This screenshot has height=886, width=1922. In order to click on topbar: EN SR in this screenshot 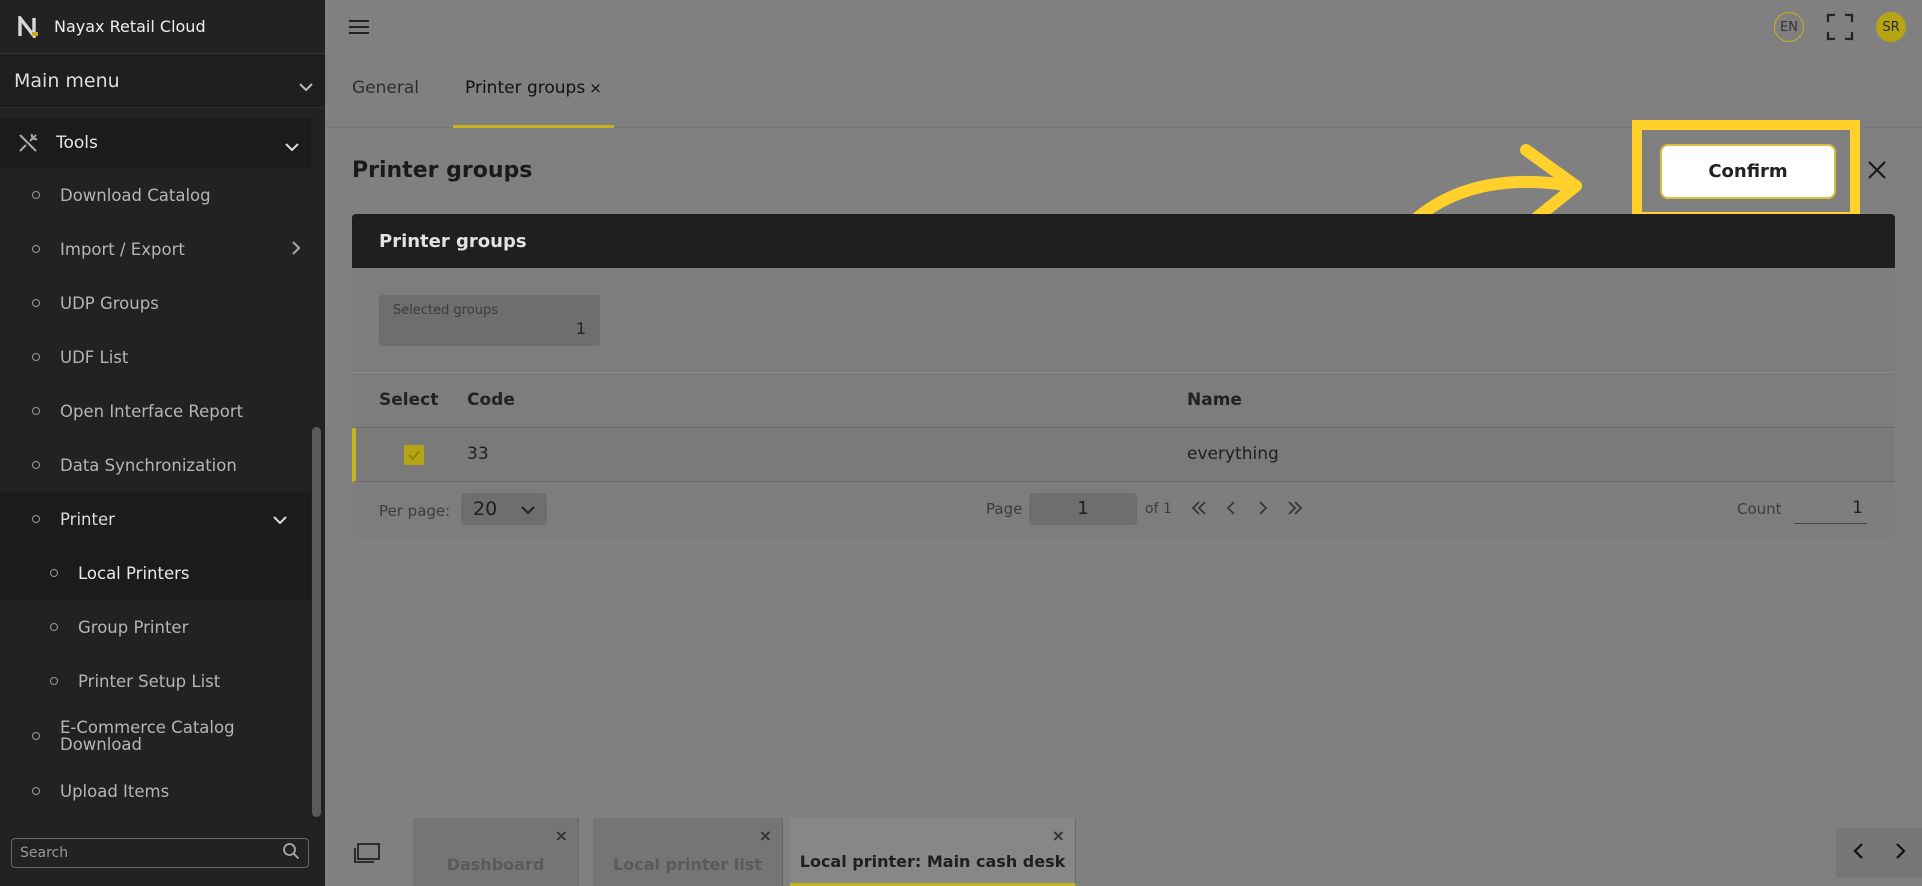, I will do `click(1123, 27)`.